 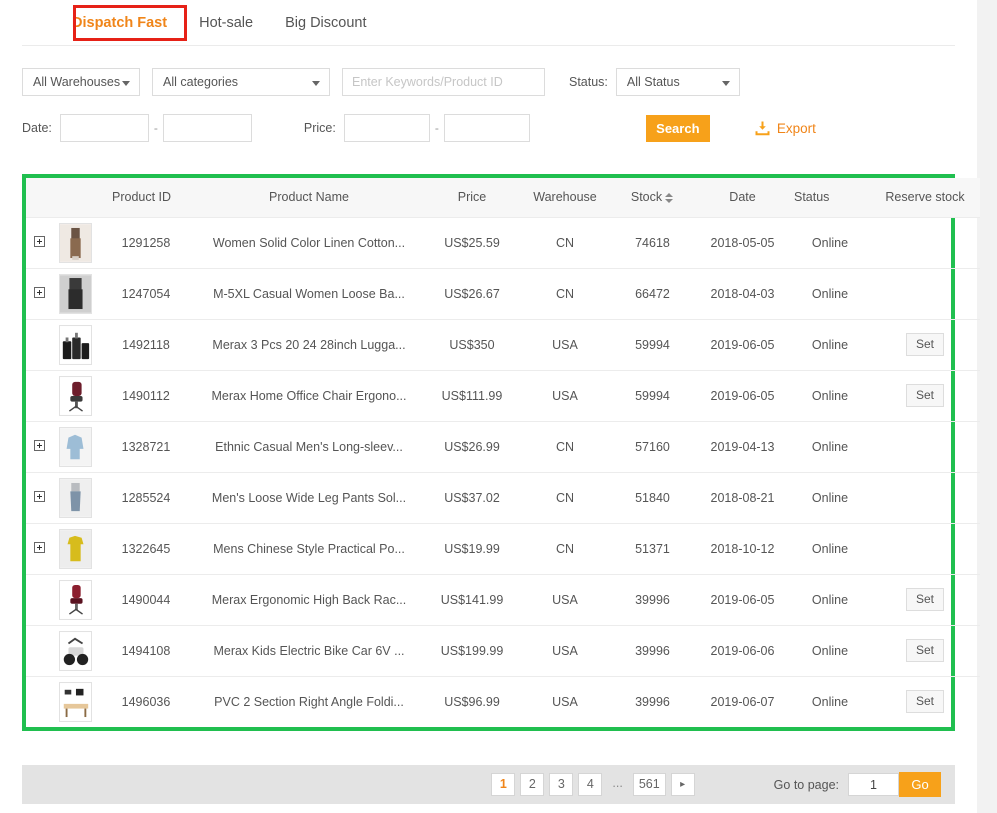 What do you see at coordinates (925, 197) in the screenshot?
I see `header-reserve-stock: Reserve stock` at bounding box center [925, 197].